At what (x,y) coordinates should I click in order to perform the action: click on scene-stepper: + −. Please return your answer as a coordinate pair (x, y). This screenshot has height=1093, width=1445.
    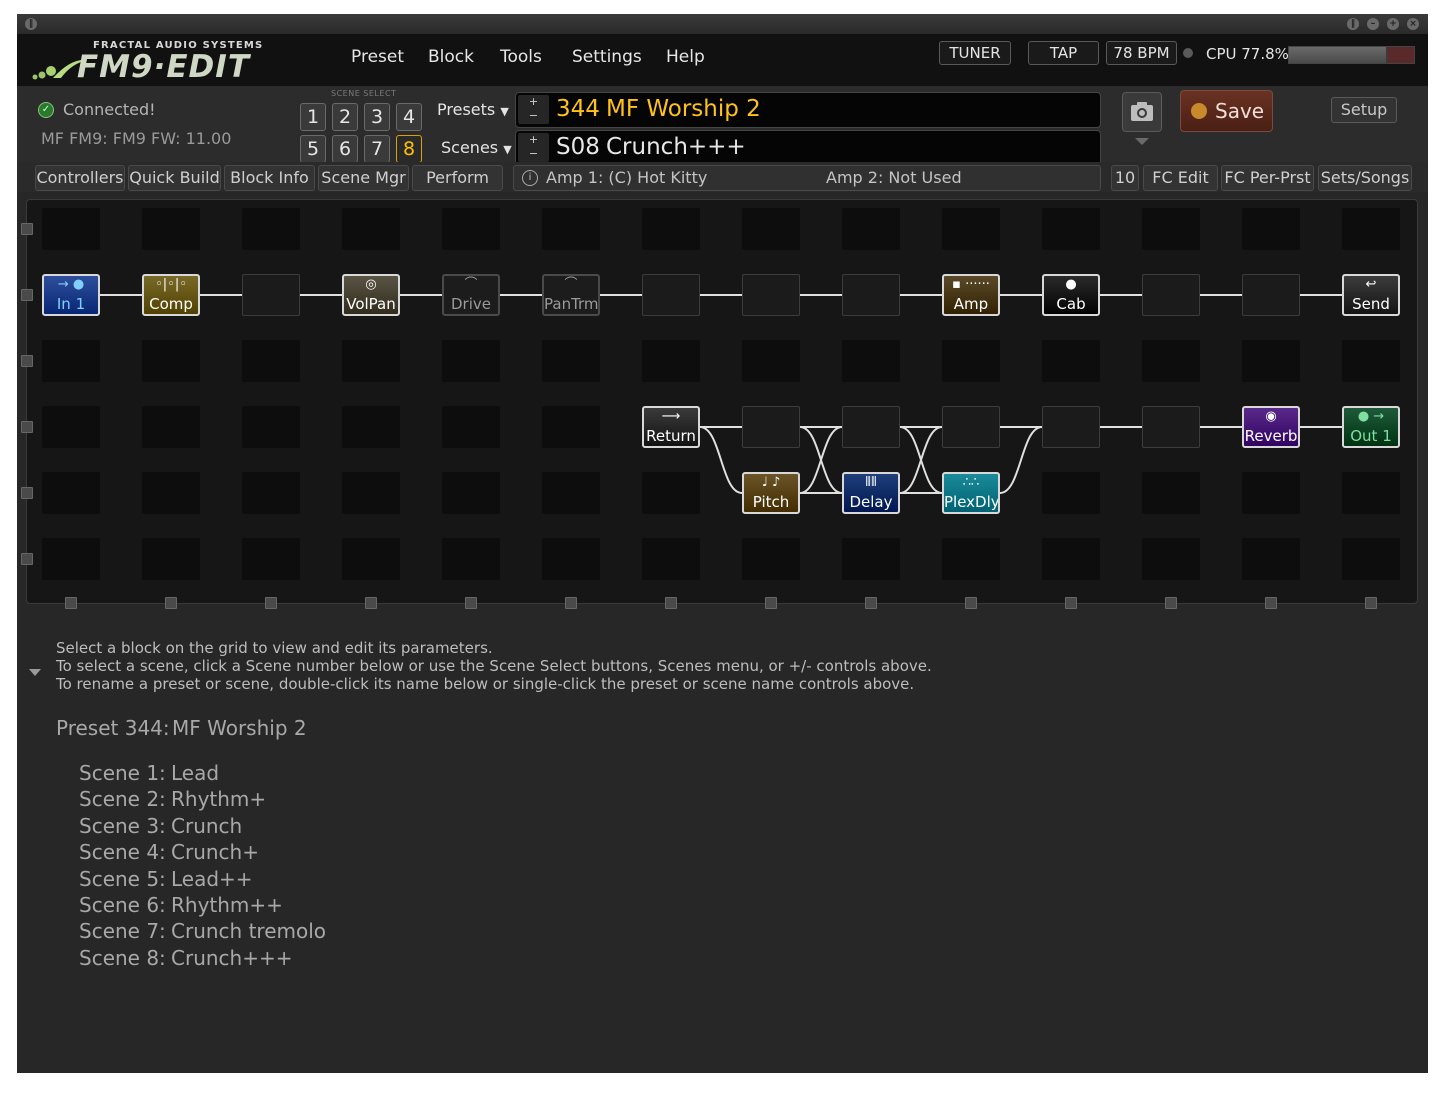
    Looking at the image, I should click on (533, 147).